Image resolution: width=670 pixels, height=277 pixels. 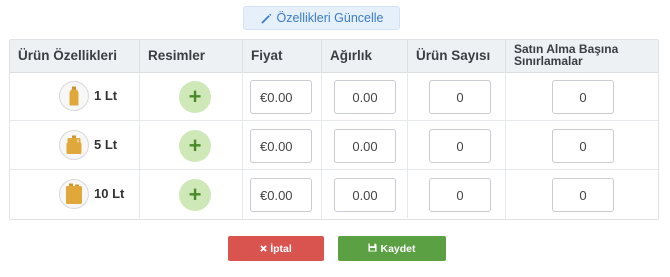 What do you see at coordinates (75, 56) in the screenshot?
I see `header-features: Ürün Özellikleri` at bounding box center [75, 56].